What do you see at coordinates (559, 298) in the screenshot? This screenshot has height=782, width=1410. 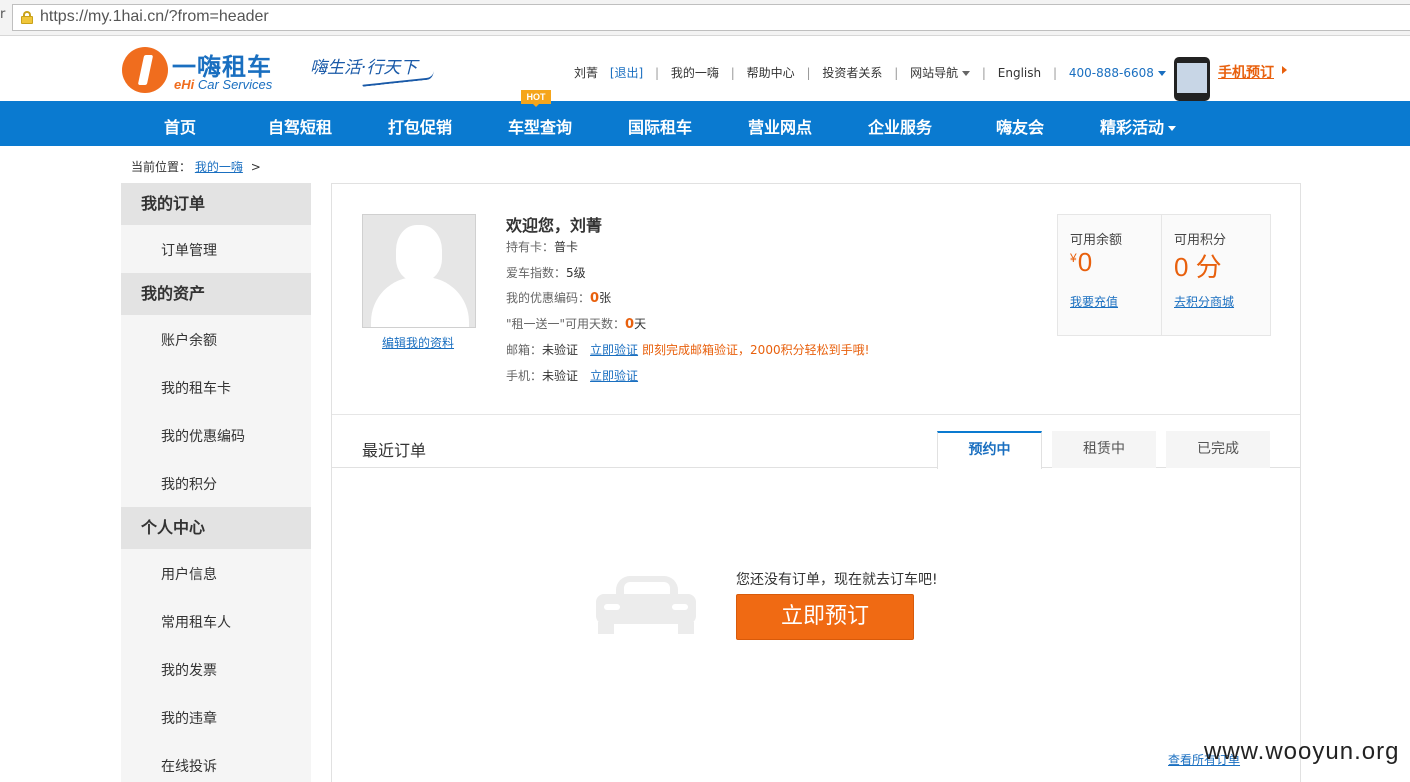 I see `coupon-info: 我的优惠编码：0张` at bounding box center [559, 298].